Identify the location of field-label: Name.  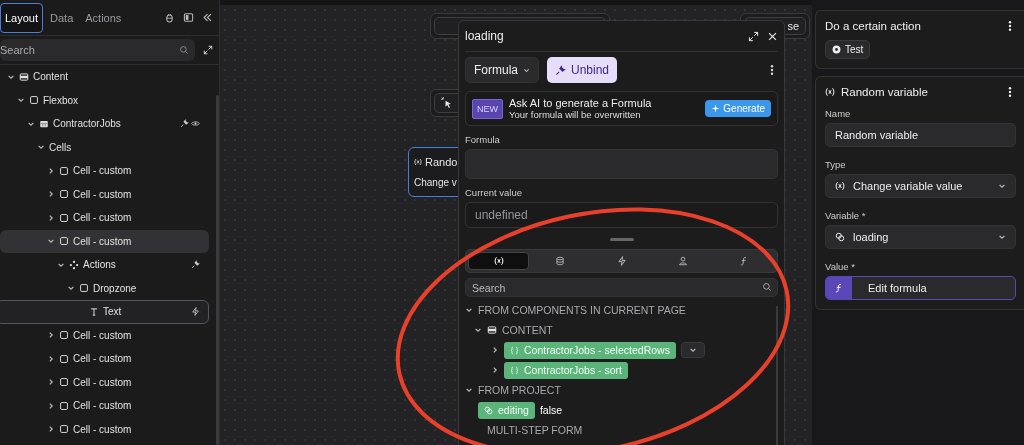
(838, 113).